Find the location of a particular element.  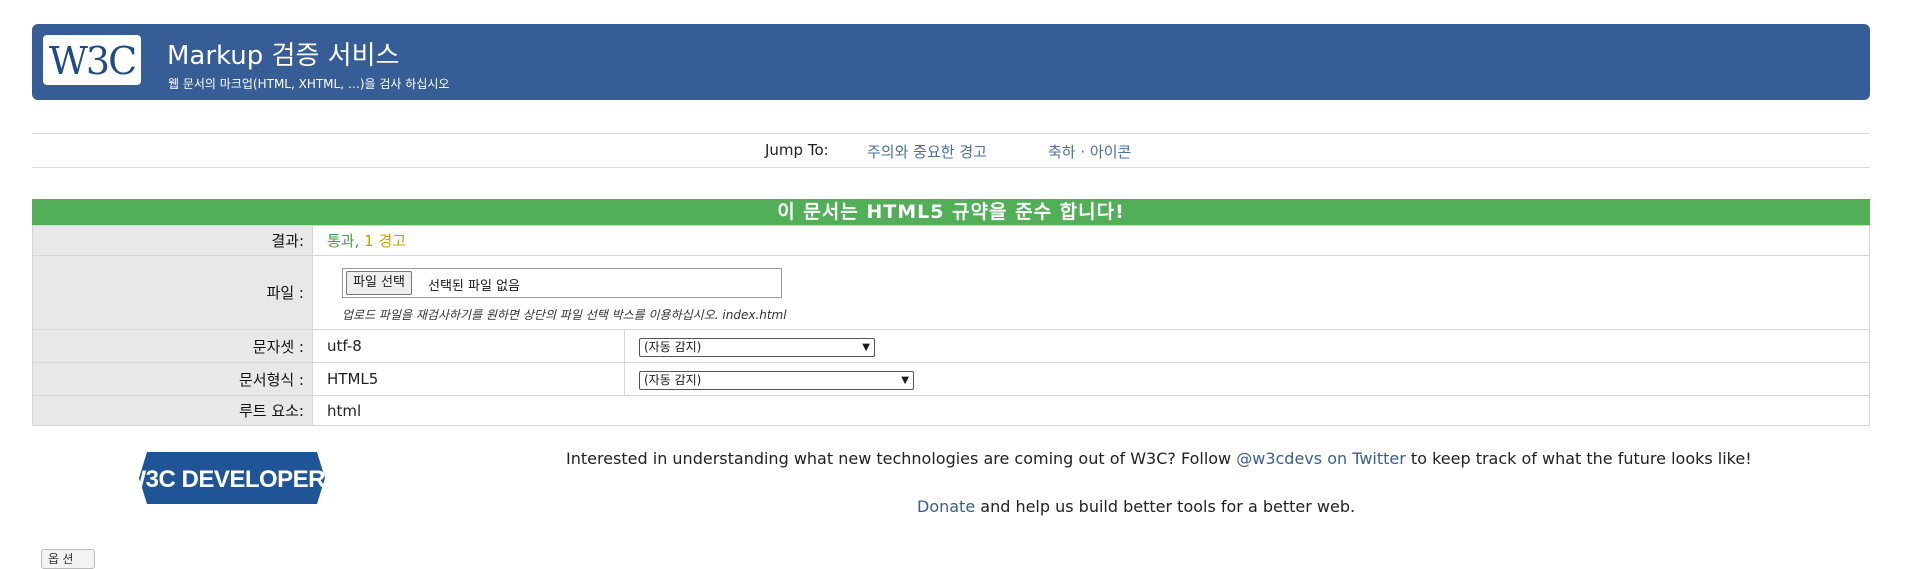

file-none-text: 선택된 파일 없음 is located at coordinates (474, 286).